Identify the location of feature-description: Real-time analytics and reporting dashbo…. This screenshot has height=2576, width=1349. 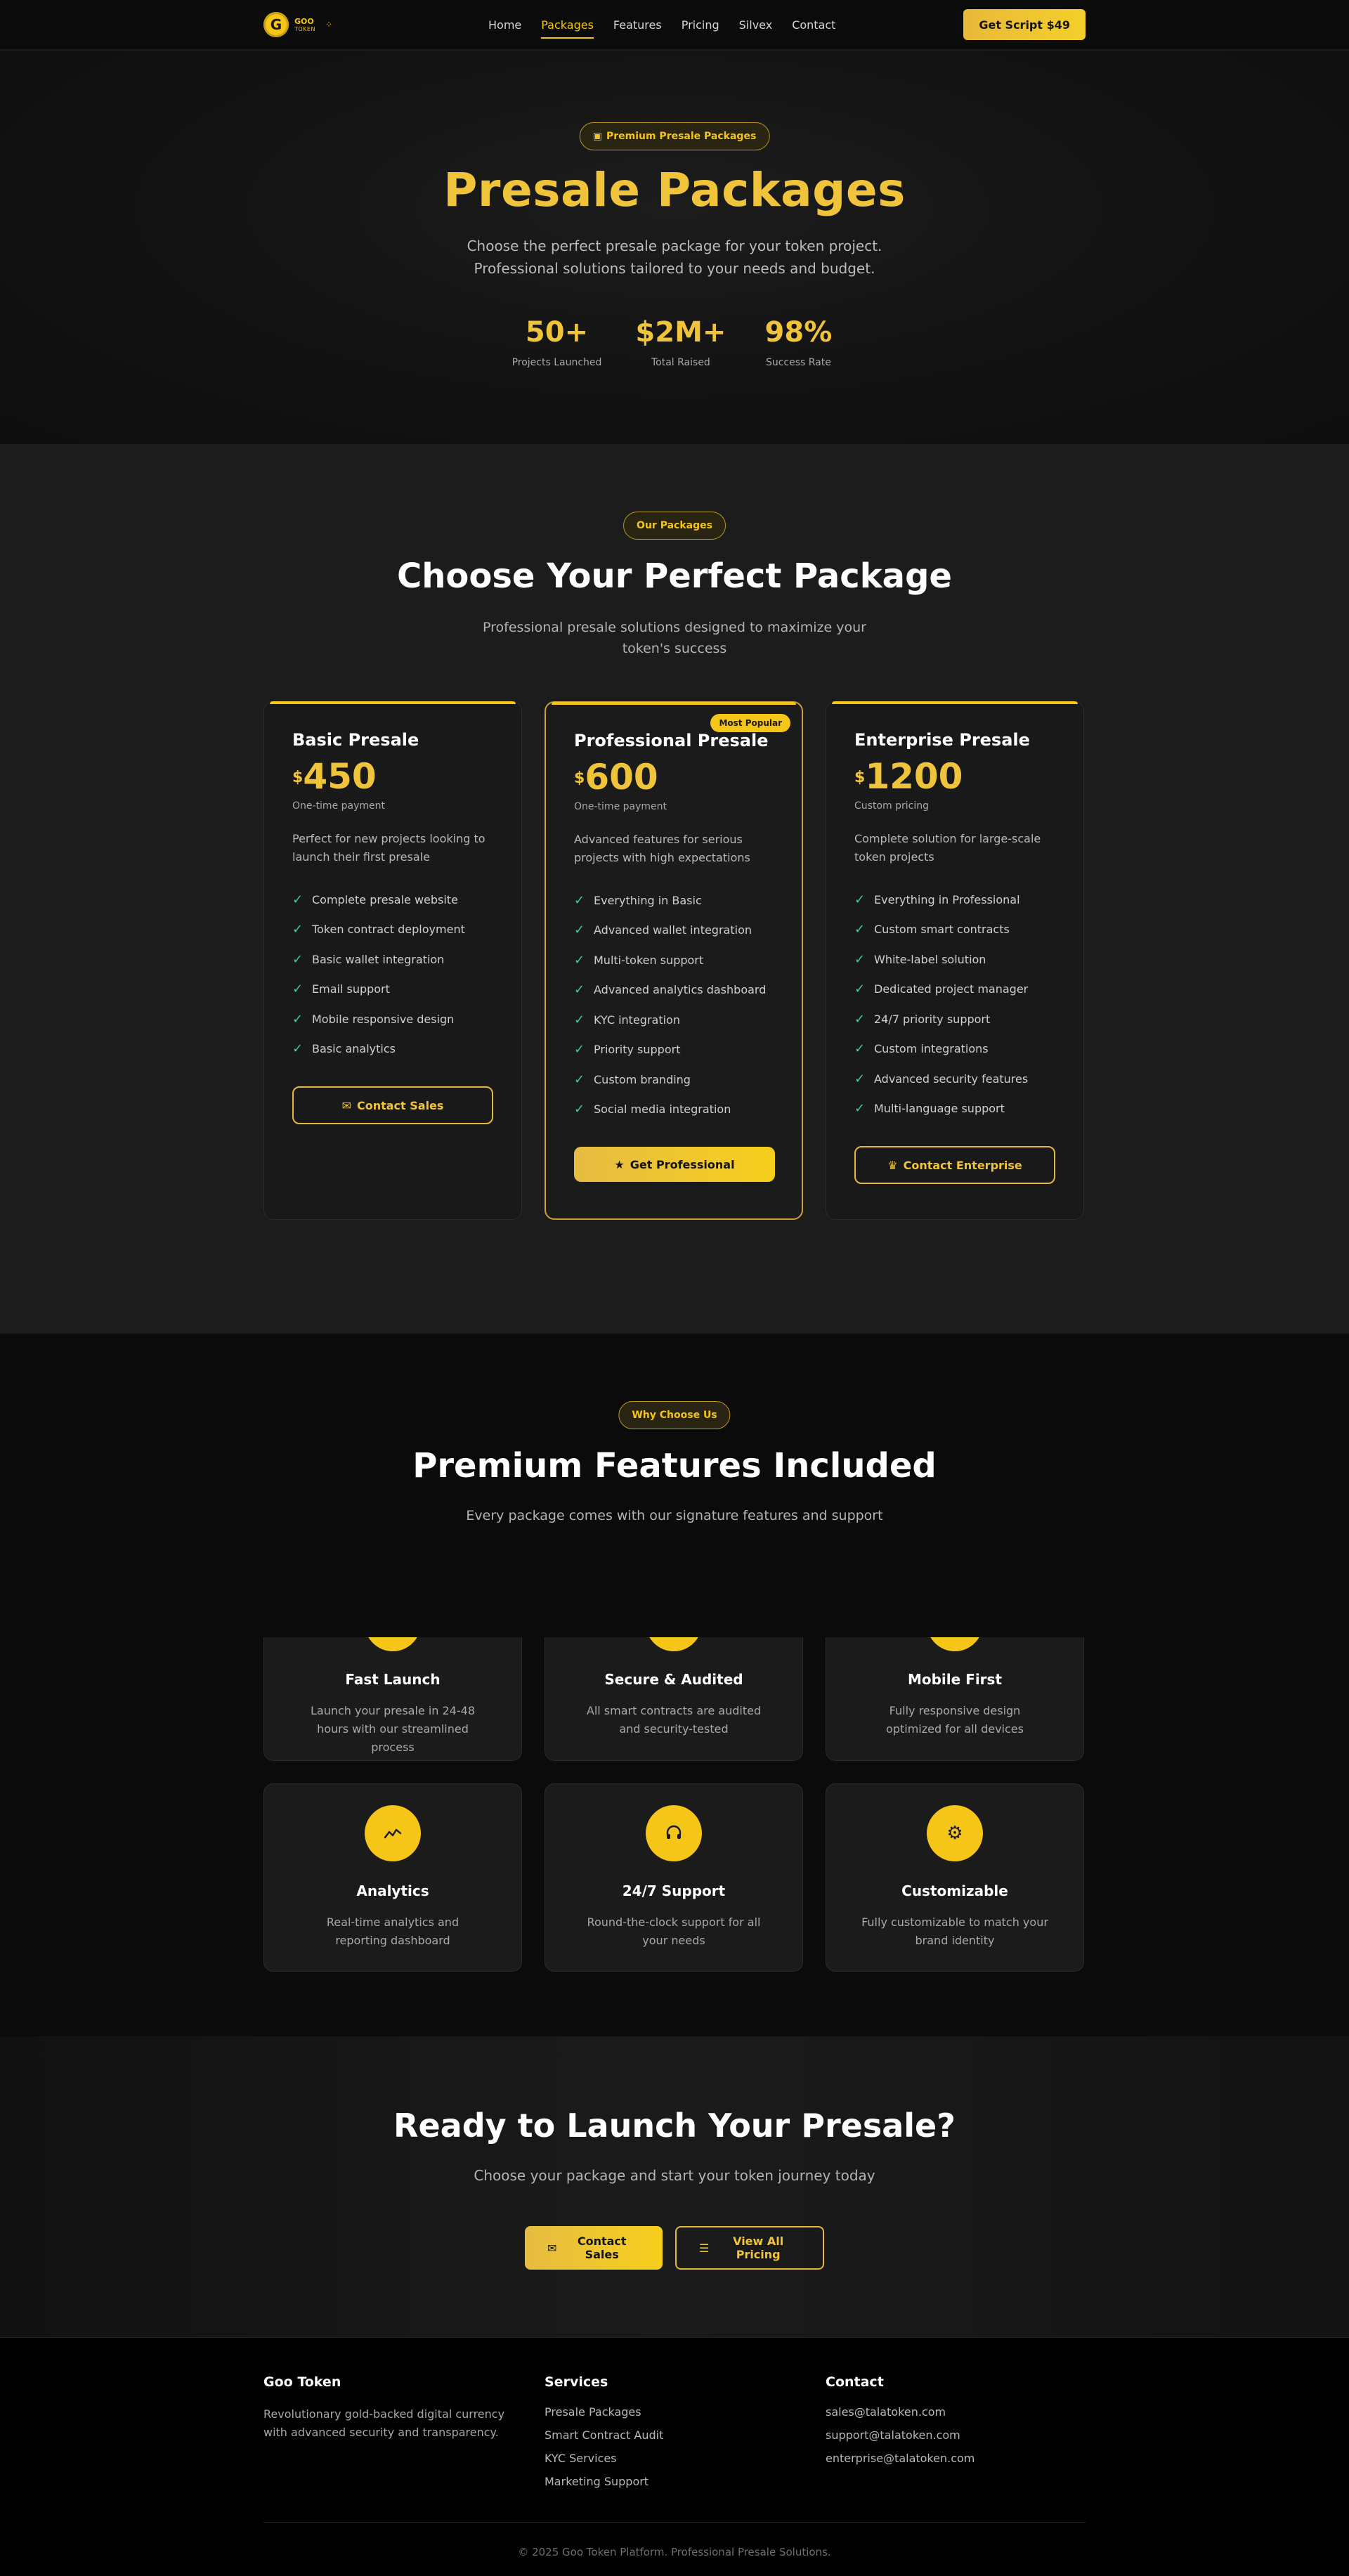
(393, 1931).